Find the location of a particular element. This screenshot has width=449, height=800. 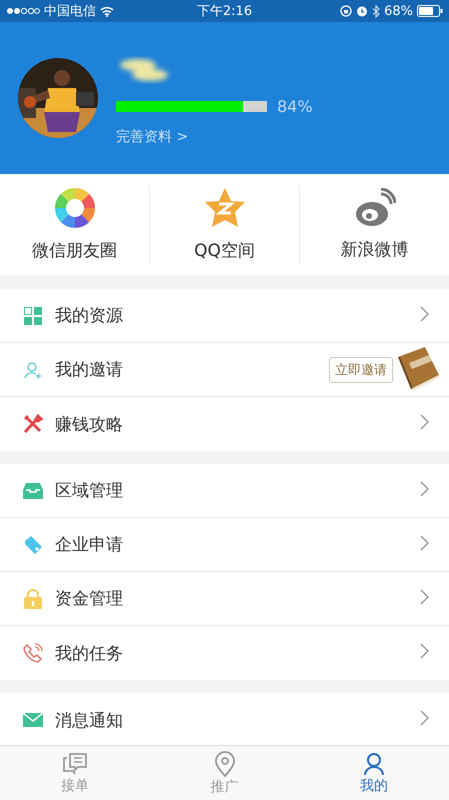

alarm-icon is located at coordinates (362, 11).